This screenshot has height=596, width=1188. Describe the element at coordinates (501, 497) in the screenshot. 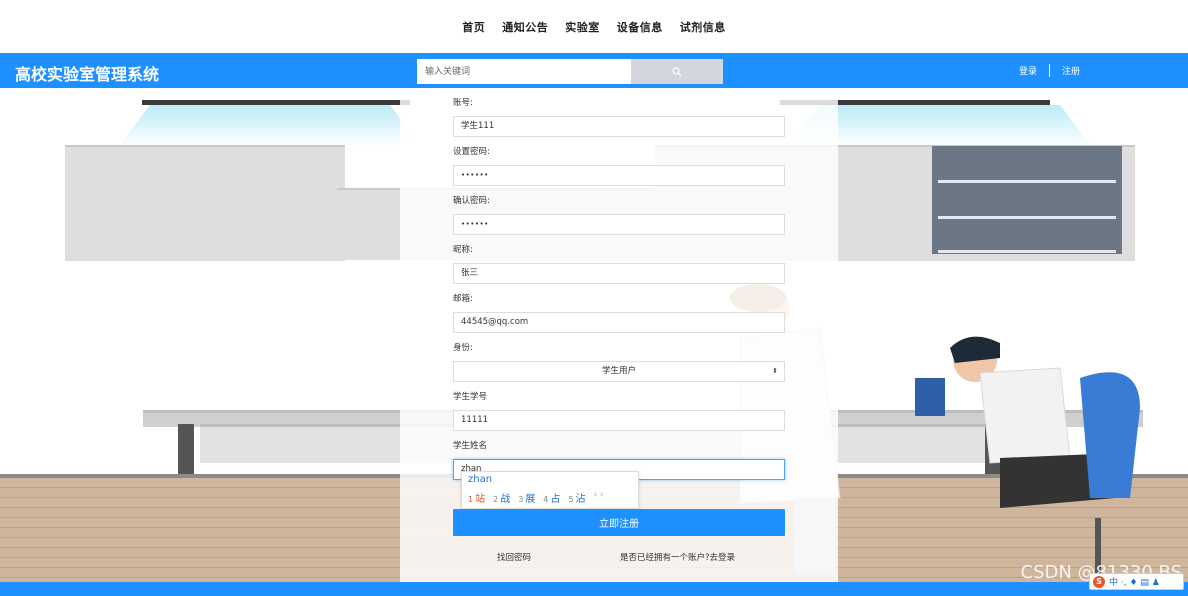

I see `ime-candidate: 2战` at that location.